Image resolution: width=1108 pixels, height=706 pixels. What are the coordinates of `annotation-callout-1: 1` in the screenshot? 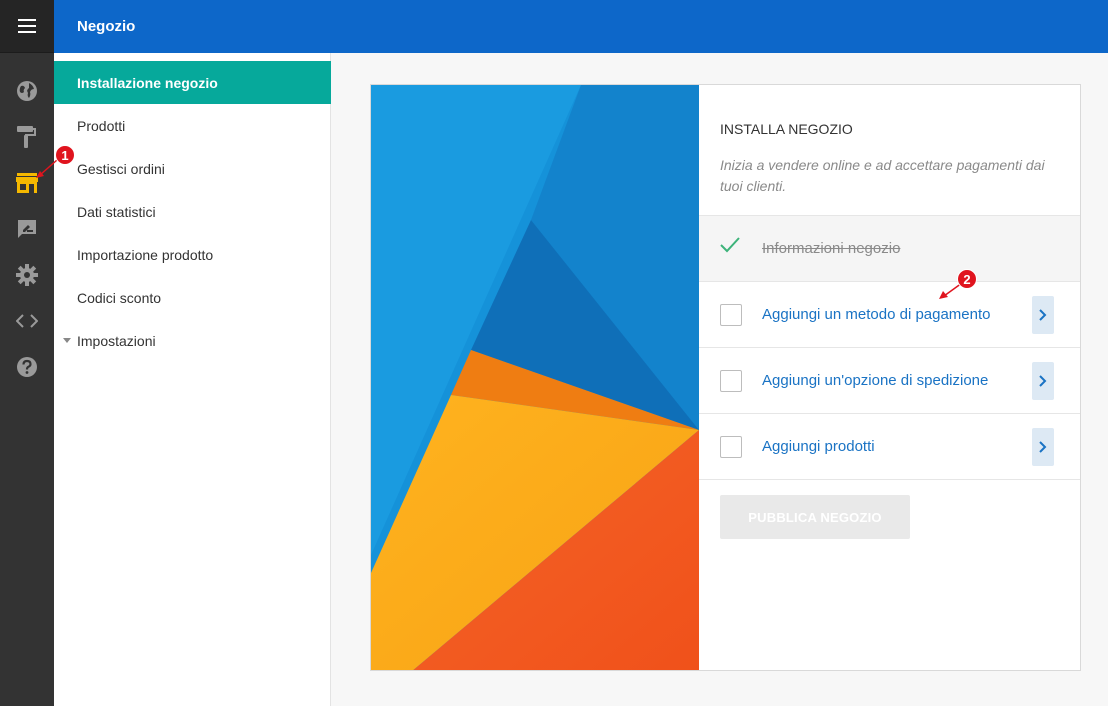 It's located at (65, 155).